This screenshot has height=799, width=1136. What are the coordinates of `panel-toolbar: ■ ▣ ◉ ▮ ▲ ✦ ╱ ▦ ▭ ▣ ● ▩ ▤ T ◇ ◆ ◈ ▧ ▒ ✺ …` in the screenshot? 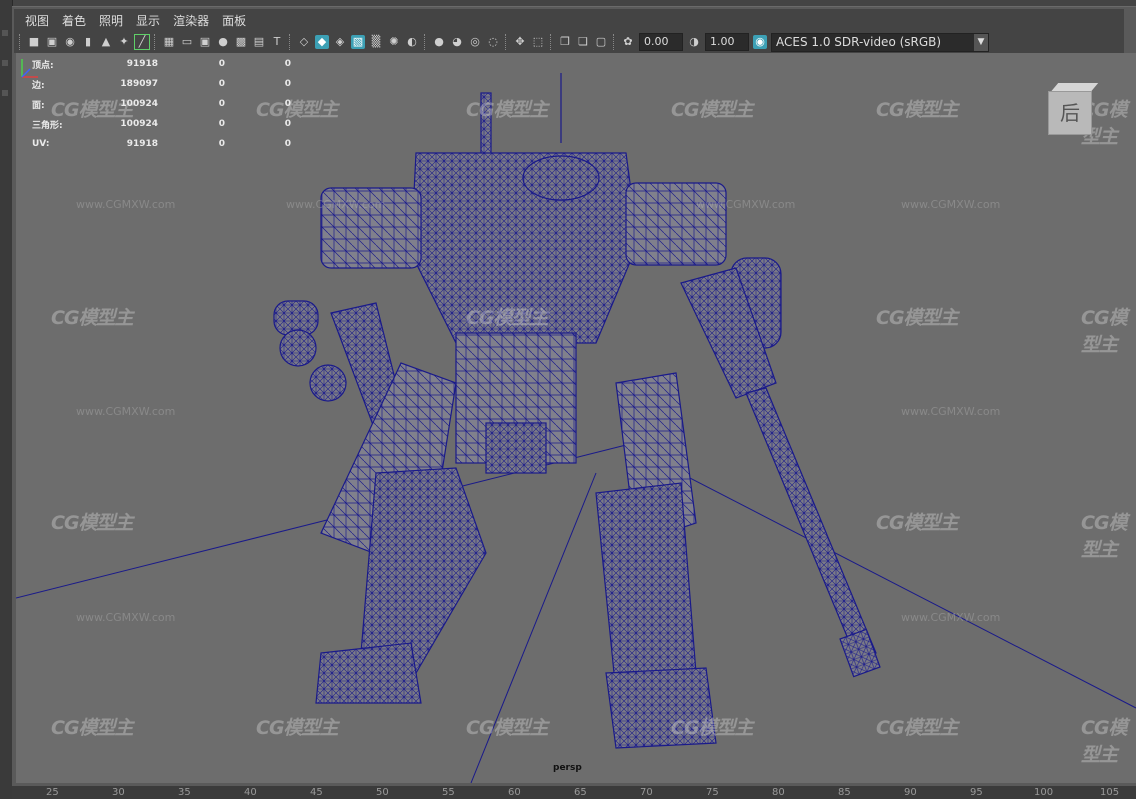 It's located at (569, 42).